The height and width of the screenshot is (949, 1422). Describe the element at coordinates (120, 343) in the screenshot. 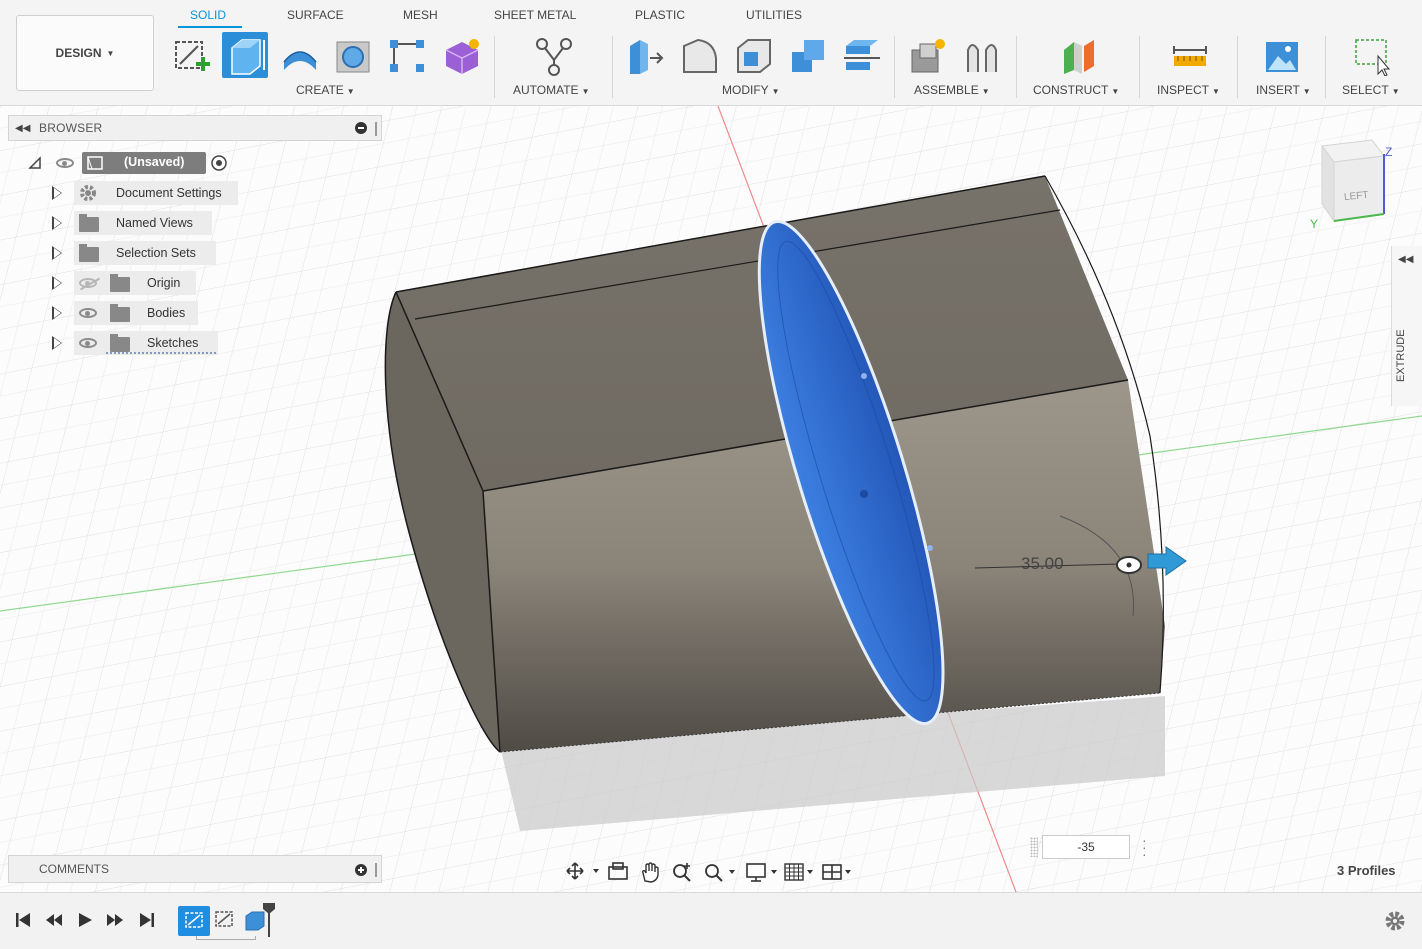

I see `browser-item-sketches: Sketches` at that location.